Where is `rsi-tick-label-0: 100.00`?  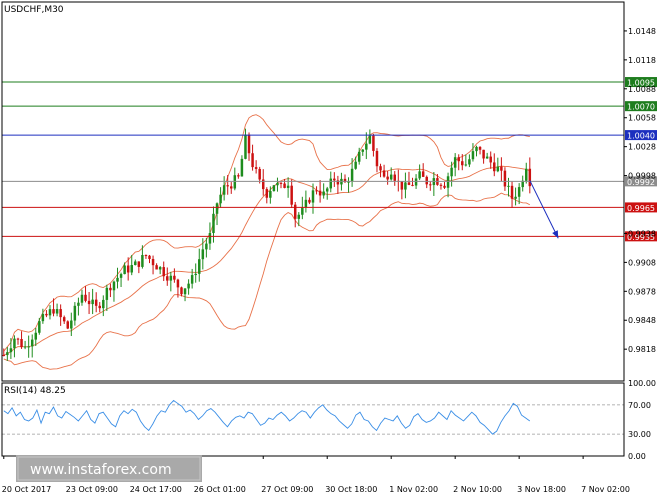
rsi-tick-label-0: 100.00 is located at coordinates (642, 383).